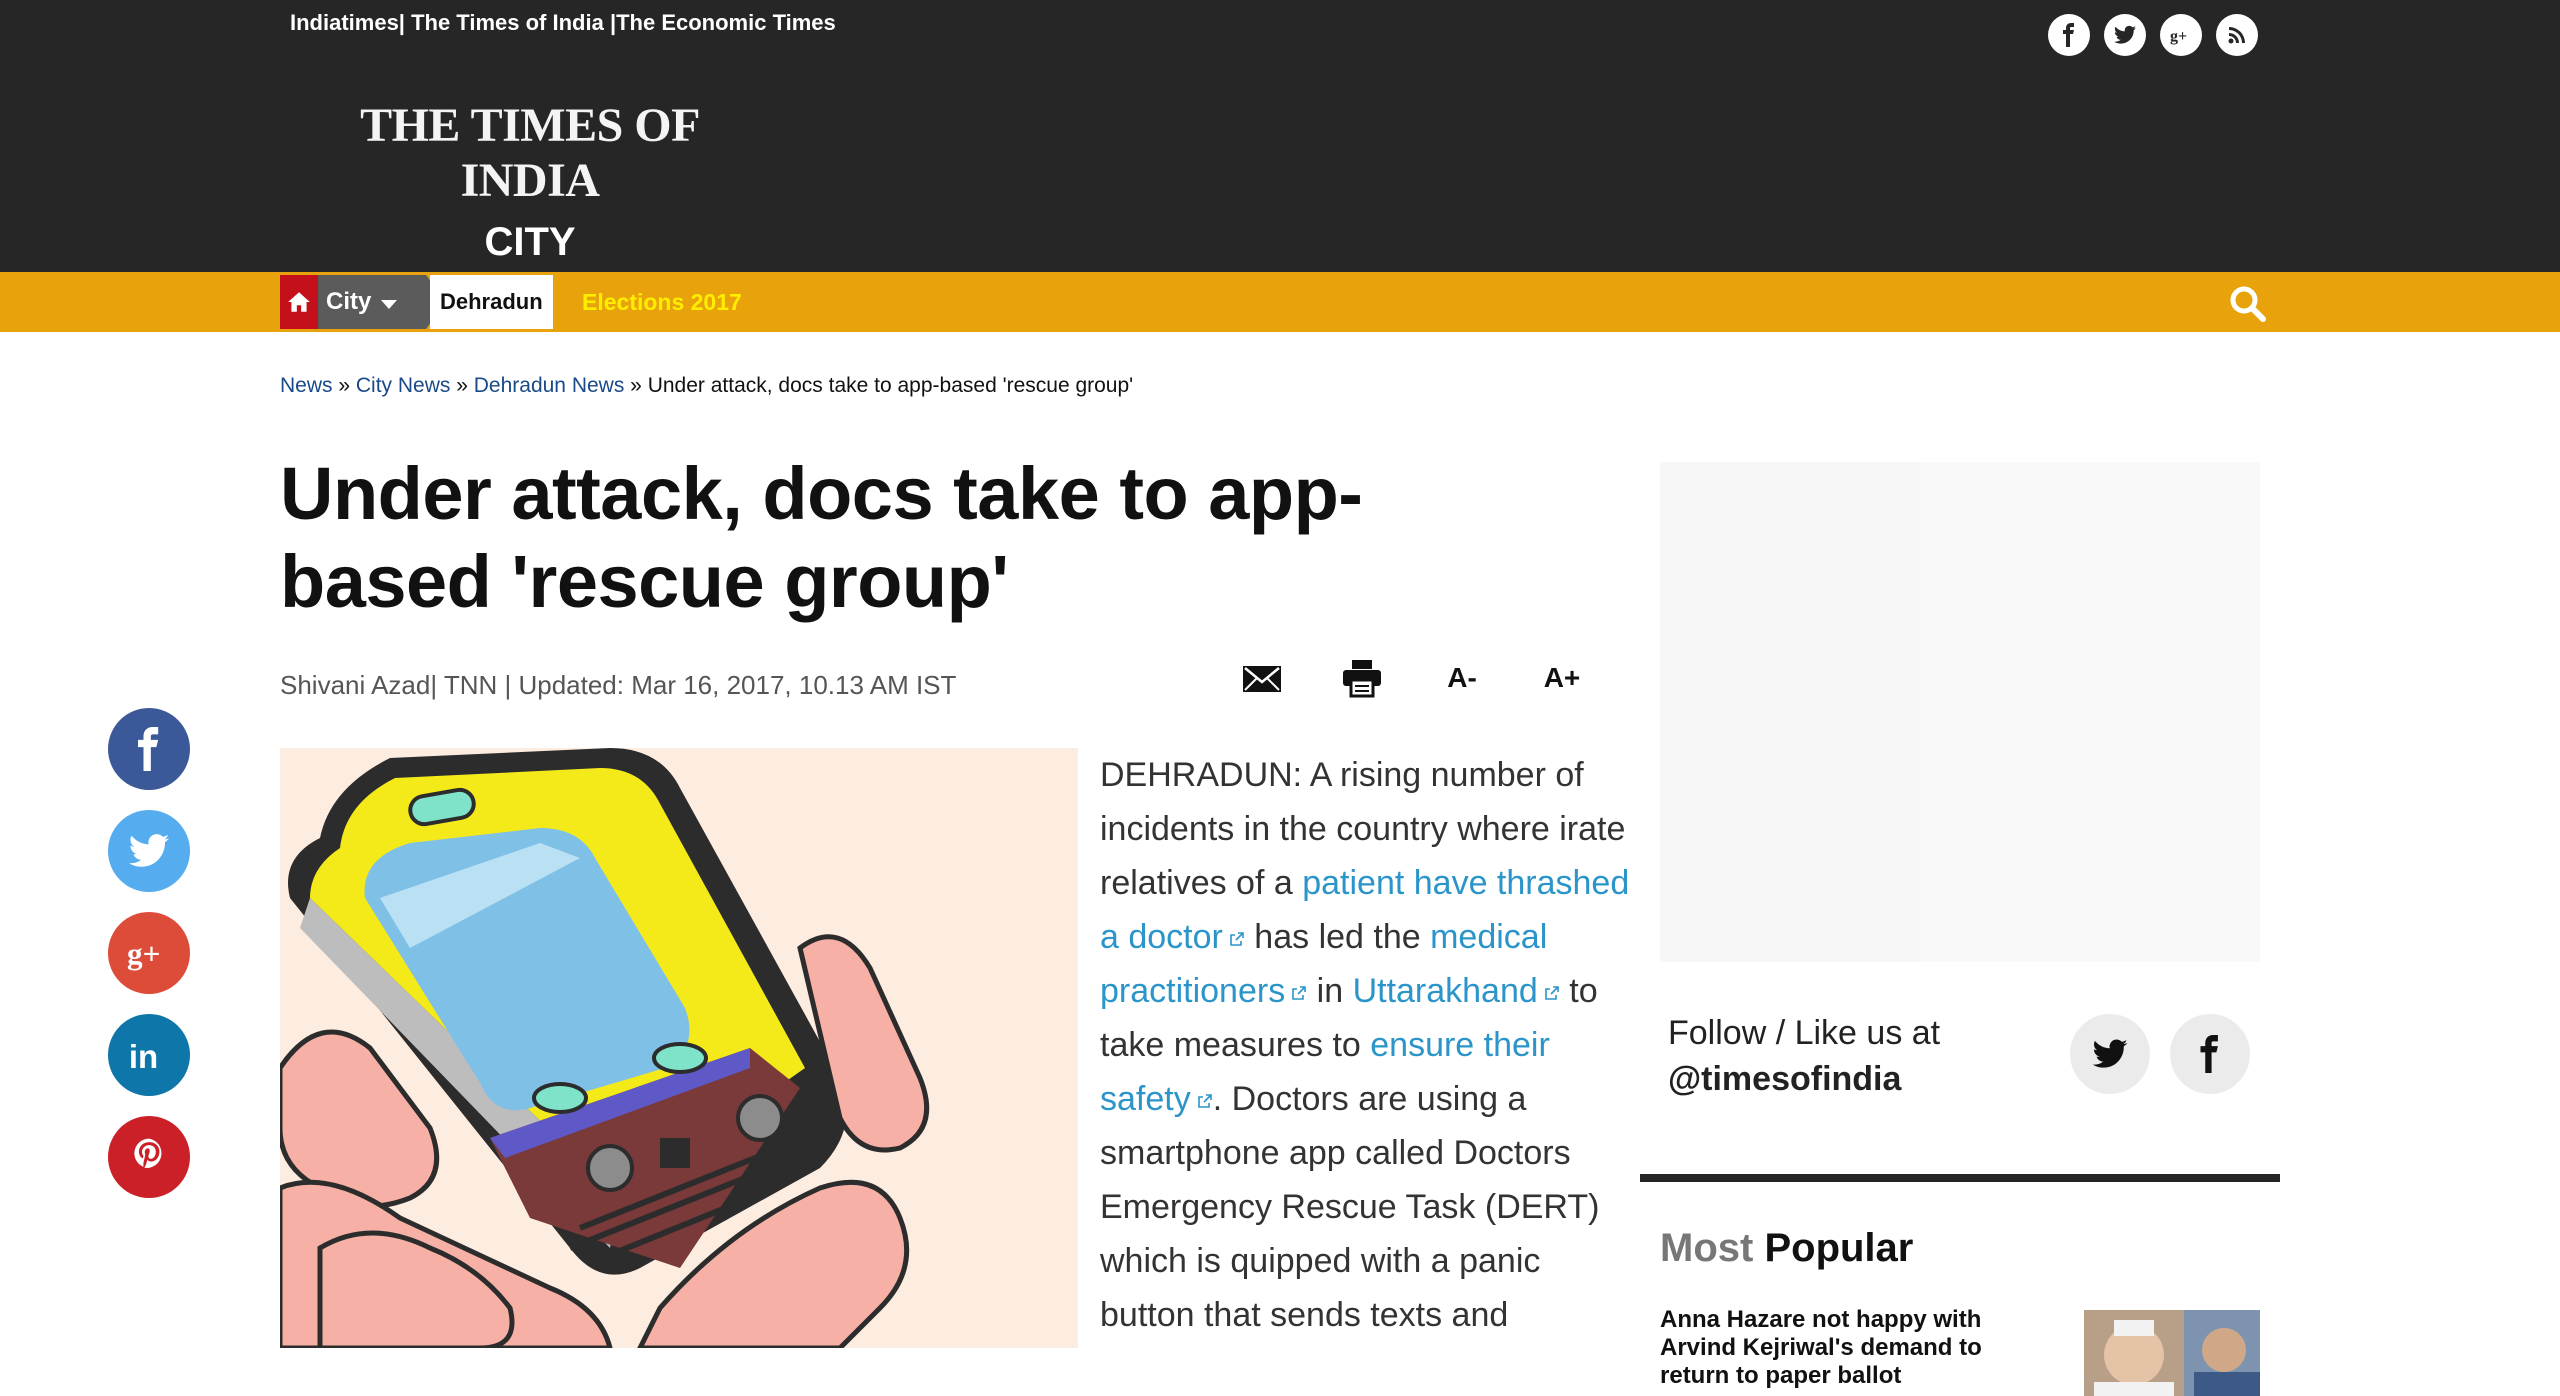 The image size is (2560, 1396). Describe the element at coordinates (1330, 991) in the screenshot. I see `article-text: in` at that location.